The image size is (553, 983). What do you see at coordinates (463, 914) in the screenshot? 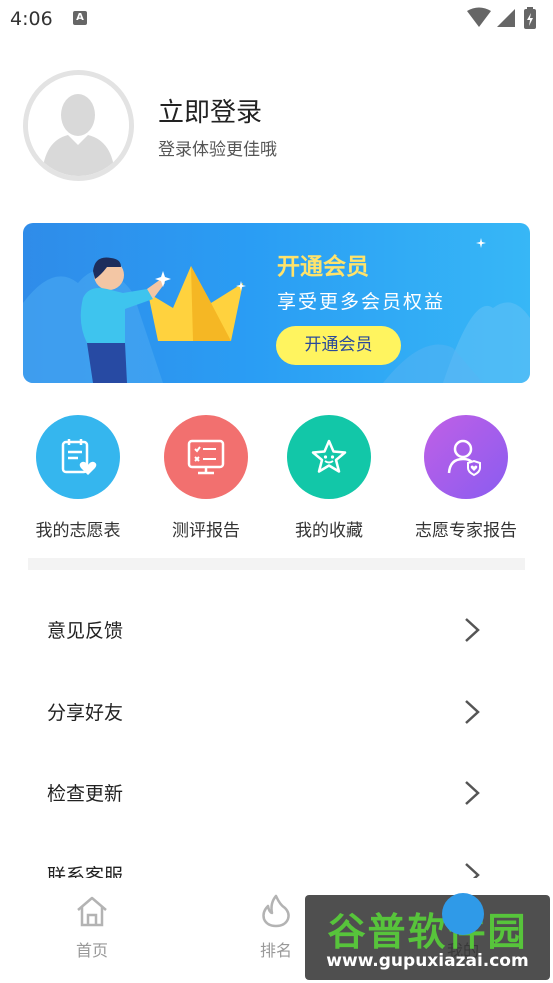
I see `watermark-logo-icon` at bounding box center [463, 914].